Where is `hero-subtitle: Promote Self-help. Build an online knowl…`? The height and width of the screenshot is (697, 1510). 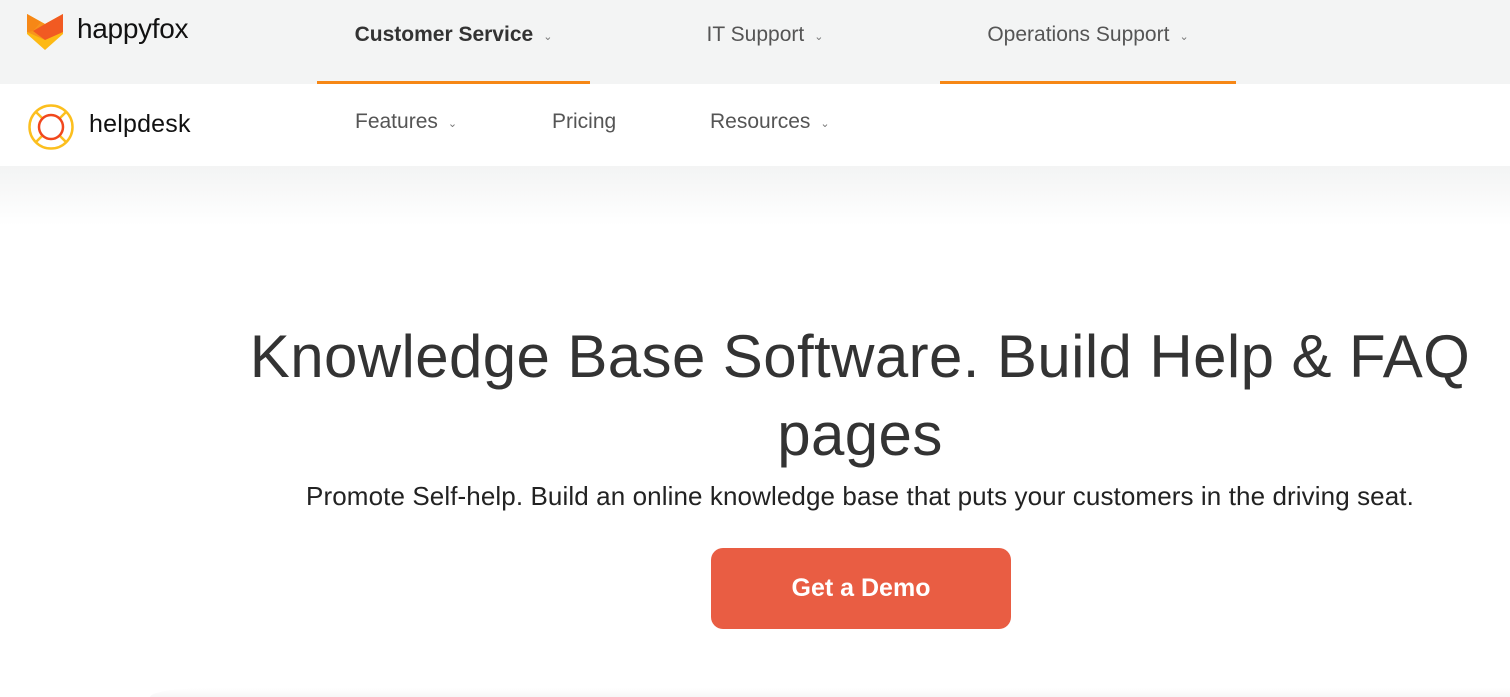
hero-subtitle: Promote Self-help. Build an online knowl… is located at coordinates (860, 496).